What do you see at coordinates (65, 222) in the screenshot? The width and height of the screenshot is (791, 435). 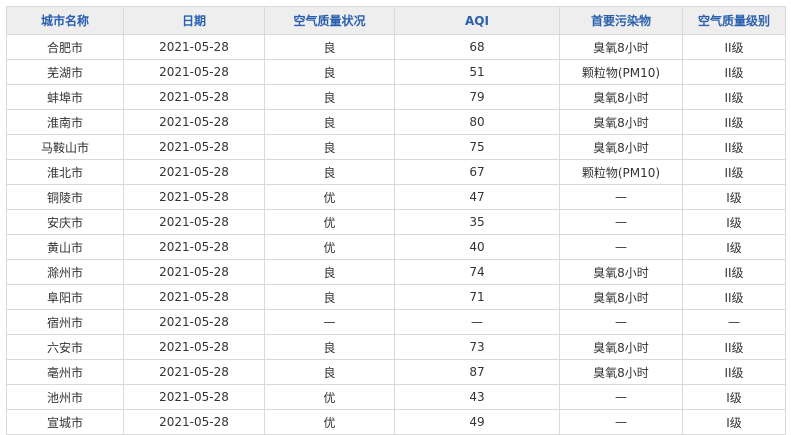 I see `city-name-cell: 安庆市` at bounding box center [65, 222].